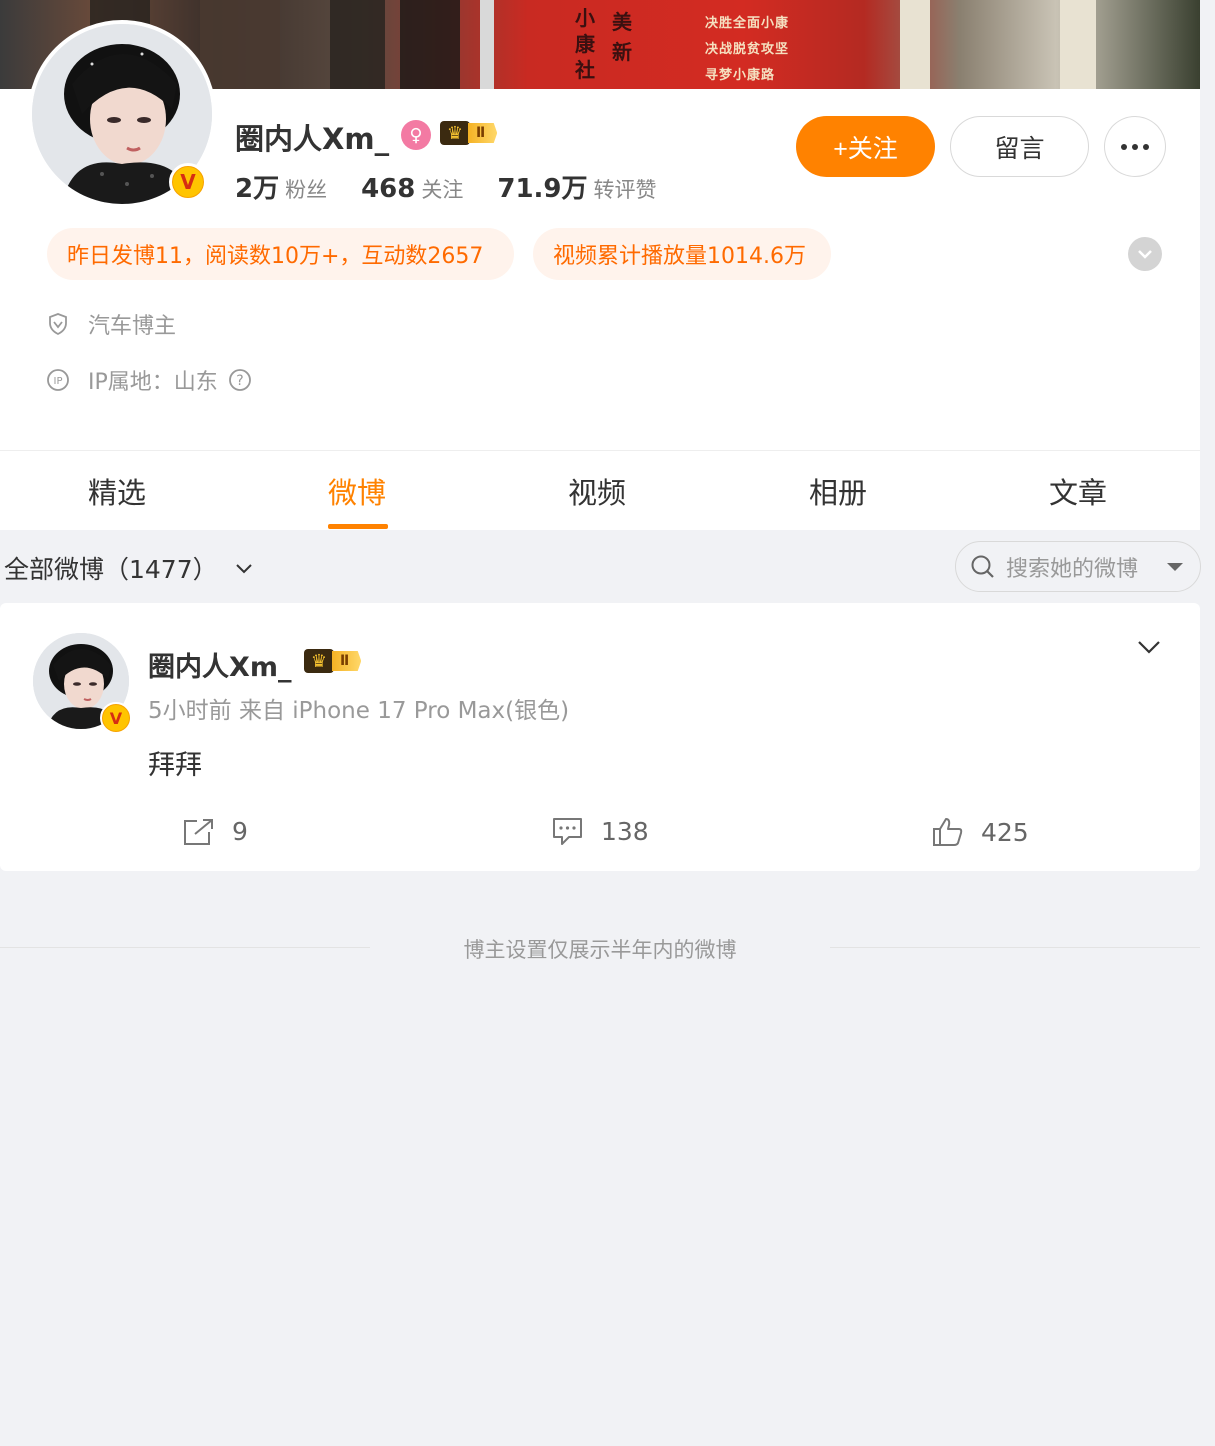 The height and width of the screenshot is (1446, 1215). What do you see at coordinates (597, 491) in the screenshot?
I see `tab-video: 视频` at bounding box center [597, 491].